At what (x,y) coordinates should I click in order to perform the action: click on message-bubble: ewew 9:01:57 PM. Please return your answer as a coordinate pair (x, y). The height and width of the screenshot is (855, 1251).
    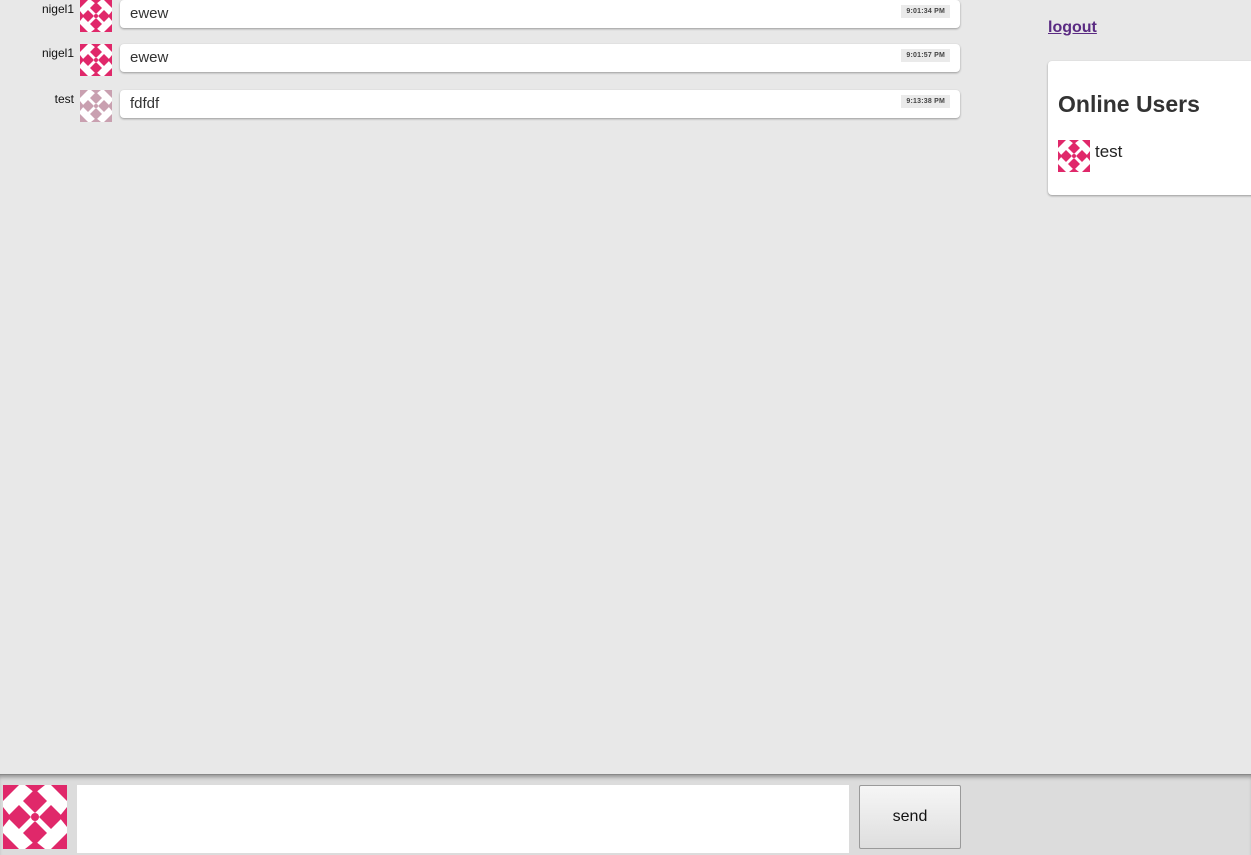
    Looking at the image, I should click on (540, 58).